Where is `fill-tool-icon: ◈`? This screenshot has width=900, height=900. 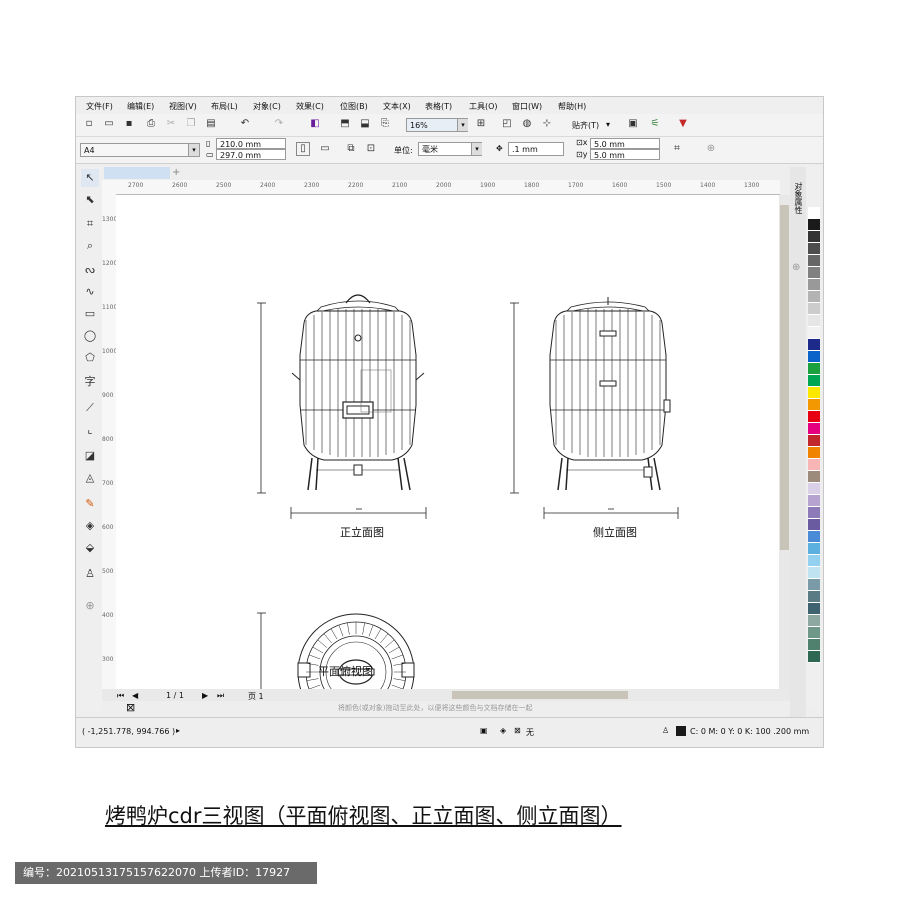 fill-tool-icon: ◈ is located at coordinates (90, 526).